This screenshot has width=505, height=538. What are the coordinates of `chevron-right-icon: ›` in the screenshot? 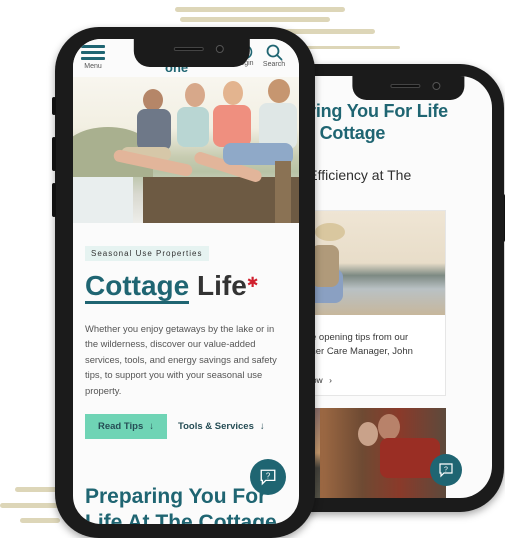 It's located at (330, 380).